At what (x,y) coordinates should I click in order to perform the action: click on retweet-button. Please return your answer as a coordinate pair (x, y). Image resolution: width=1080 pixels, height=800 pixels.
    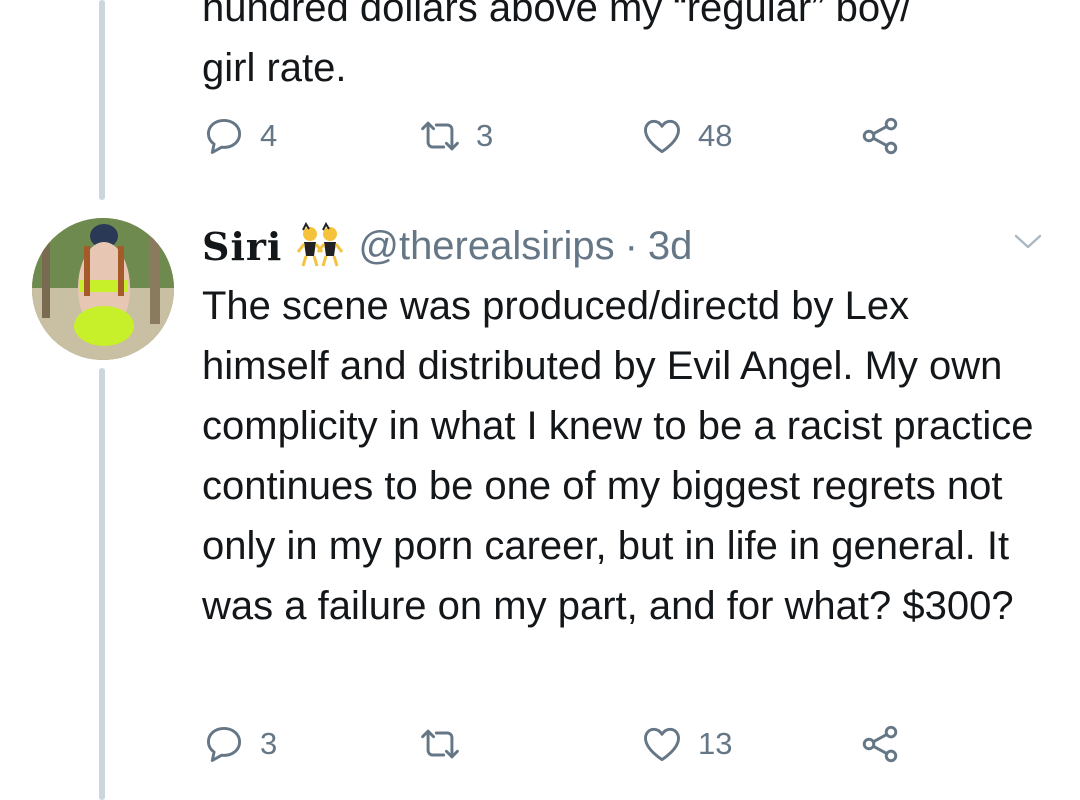
    Looking at the image, I should click on (447, 744).